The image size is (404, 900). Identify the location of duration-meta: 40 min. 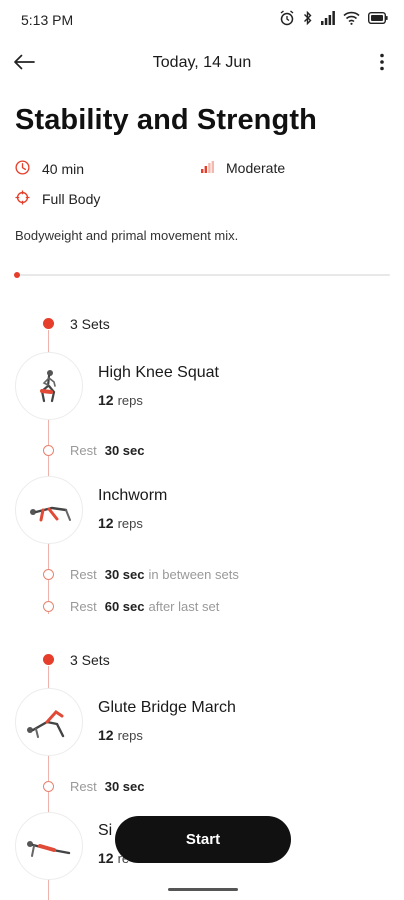
(49, 169).